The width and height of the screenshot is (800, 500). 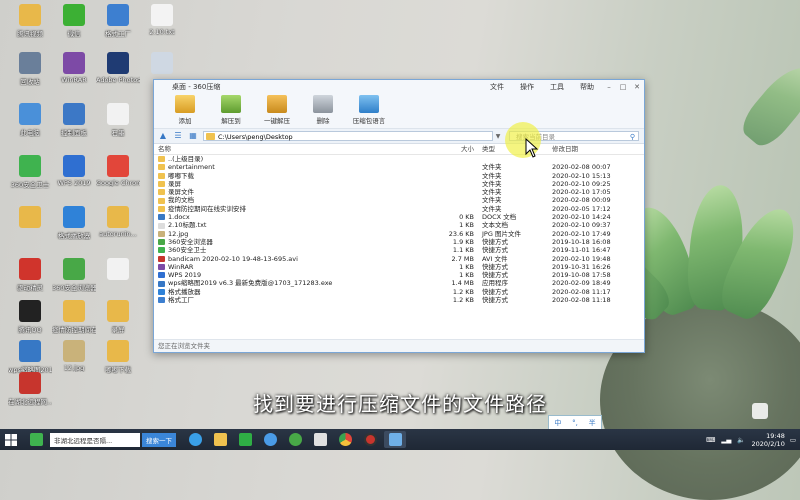 I want to click on taskbar-chrome, so click(x=345, y=439).